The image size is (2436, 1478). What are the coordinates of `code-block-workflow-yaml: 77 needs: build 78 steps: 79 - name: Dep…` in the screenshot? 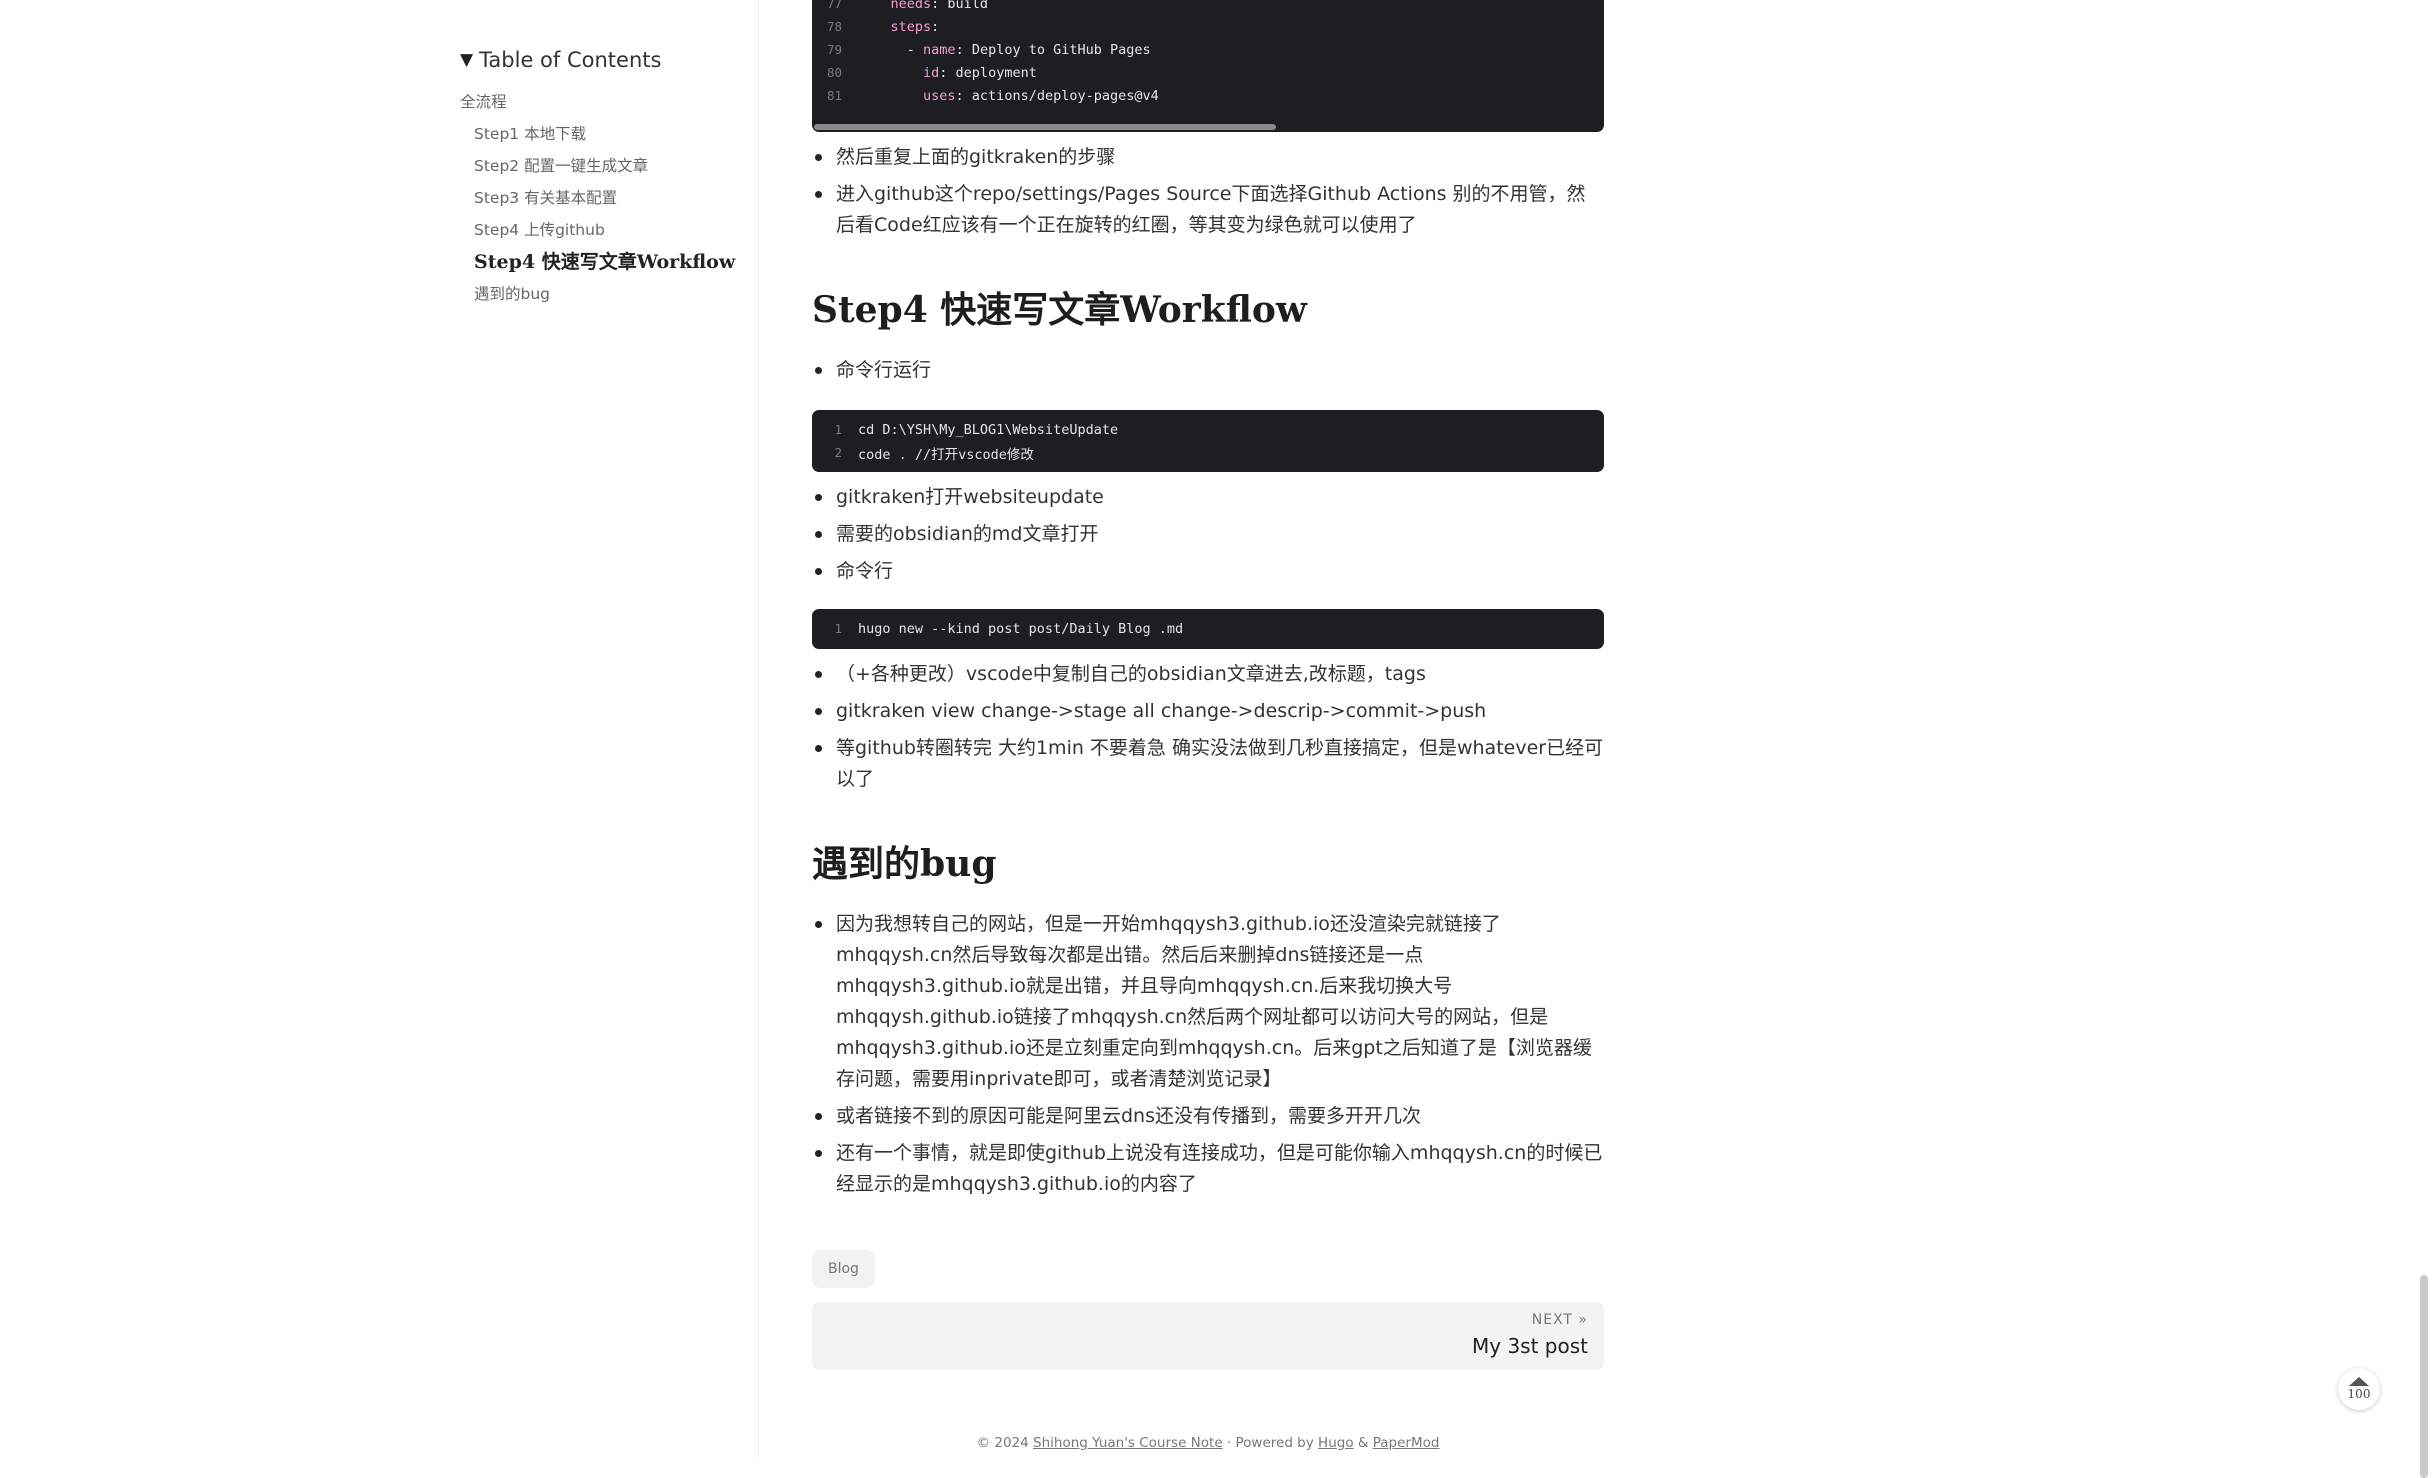 It's located at (1208, 66).